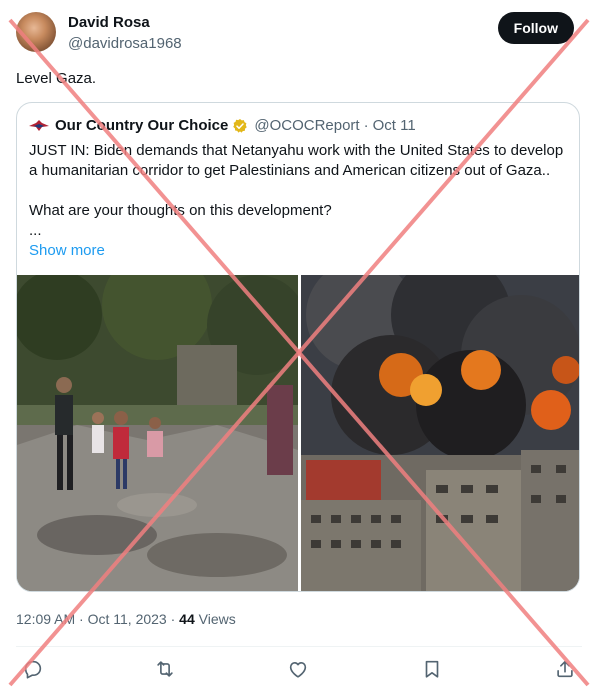 The width and height of the screenshot is (598, 693). Describe the element at coordinates (299, 646) in the screenshot. I see `divider` at that location.